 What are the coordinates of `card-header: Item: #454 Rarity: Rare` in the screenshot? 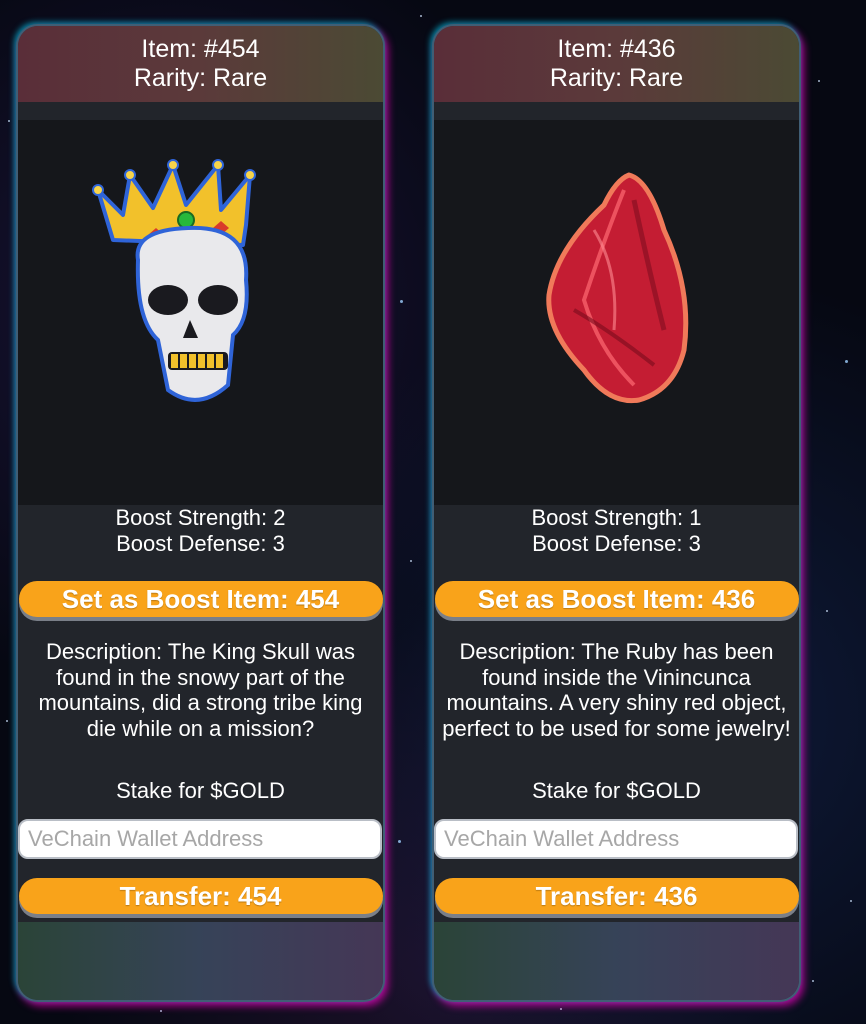 It's located at (200, 64).